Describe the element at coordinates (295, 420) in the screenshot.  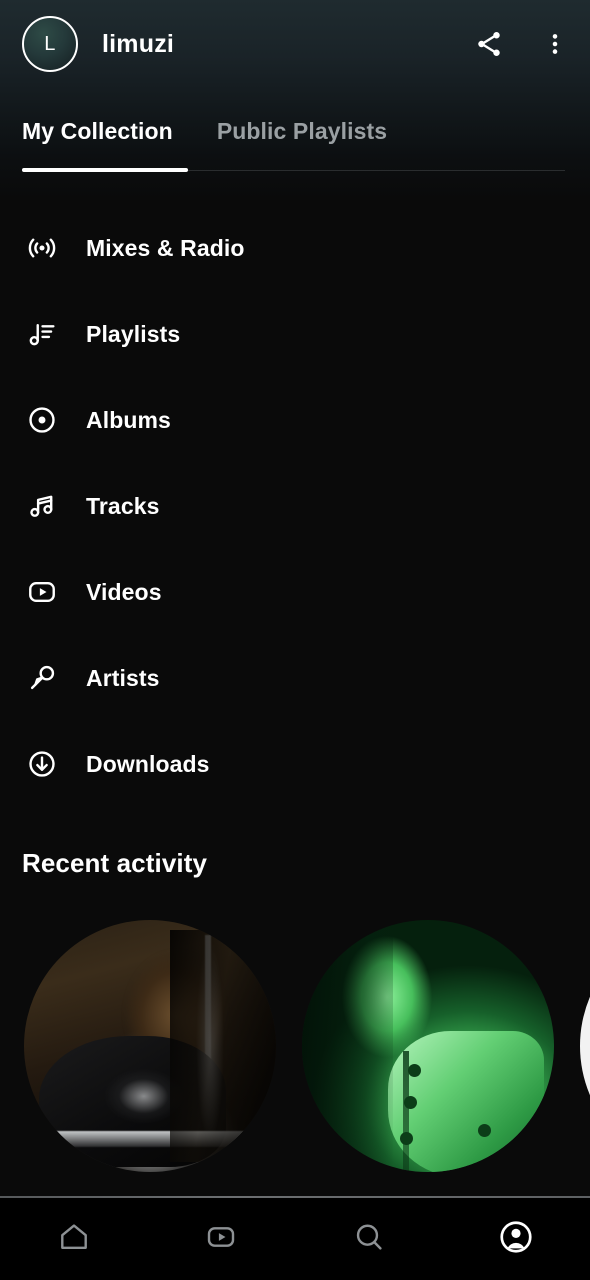
I see `menu-item-albums: Albums` at that location.